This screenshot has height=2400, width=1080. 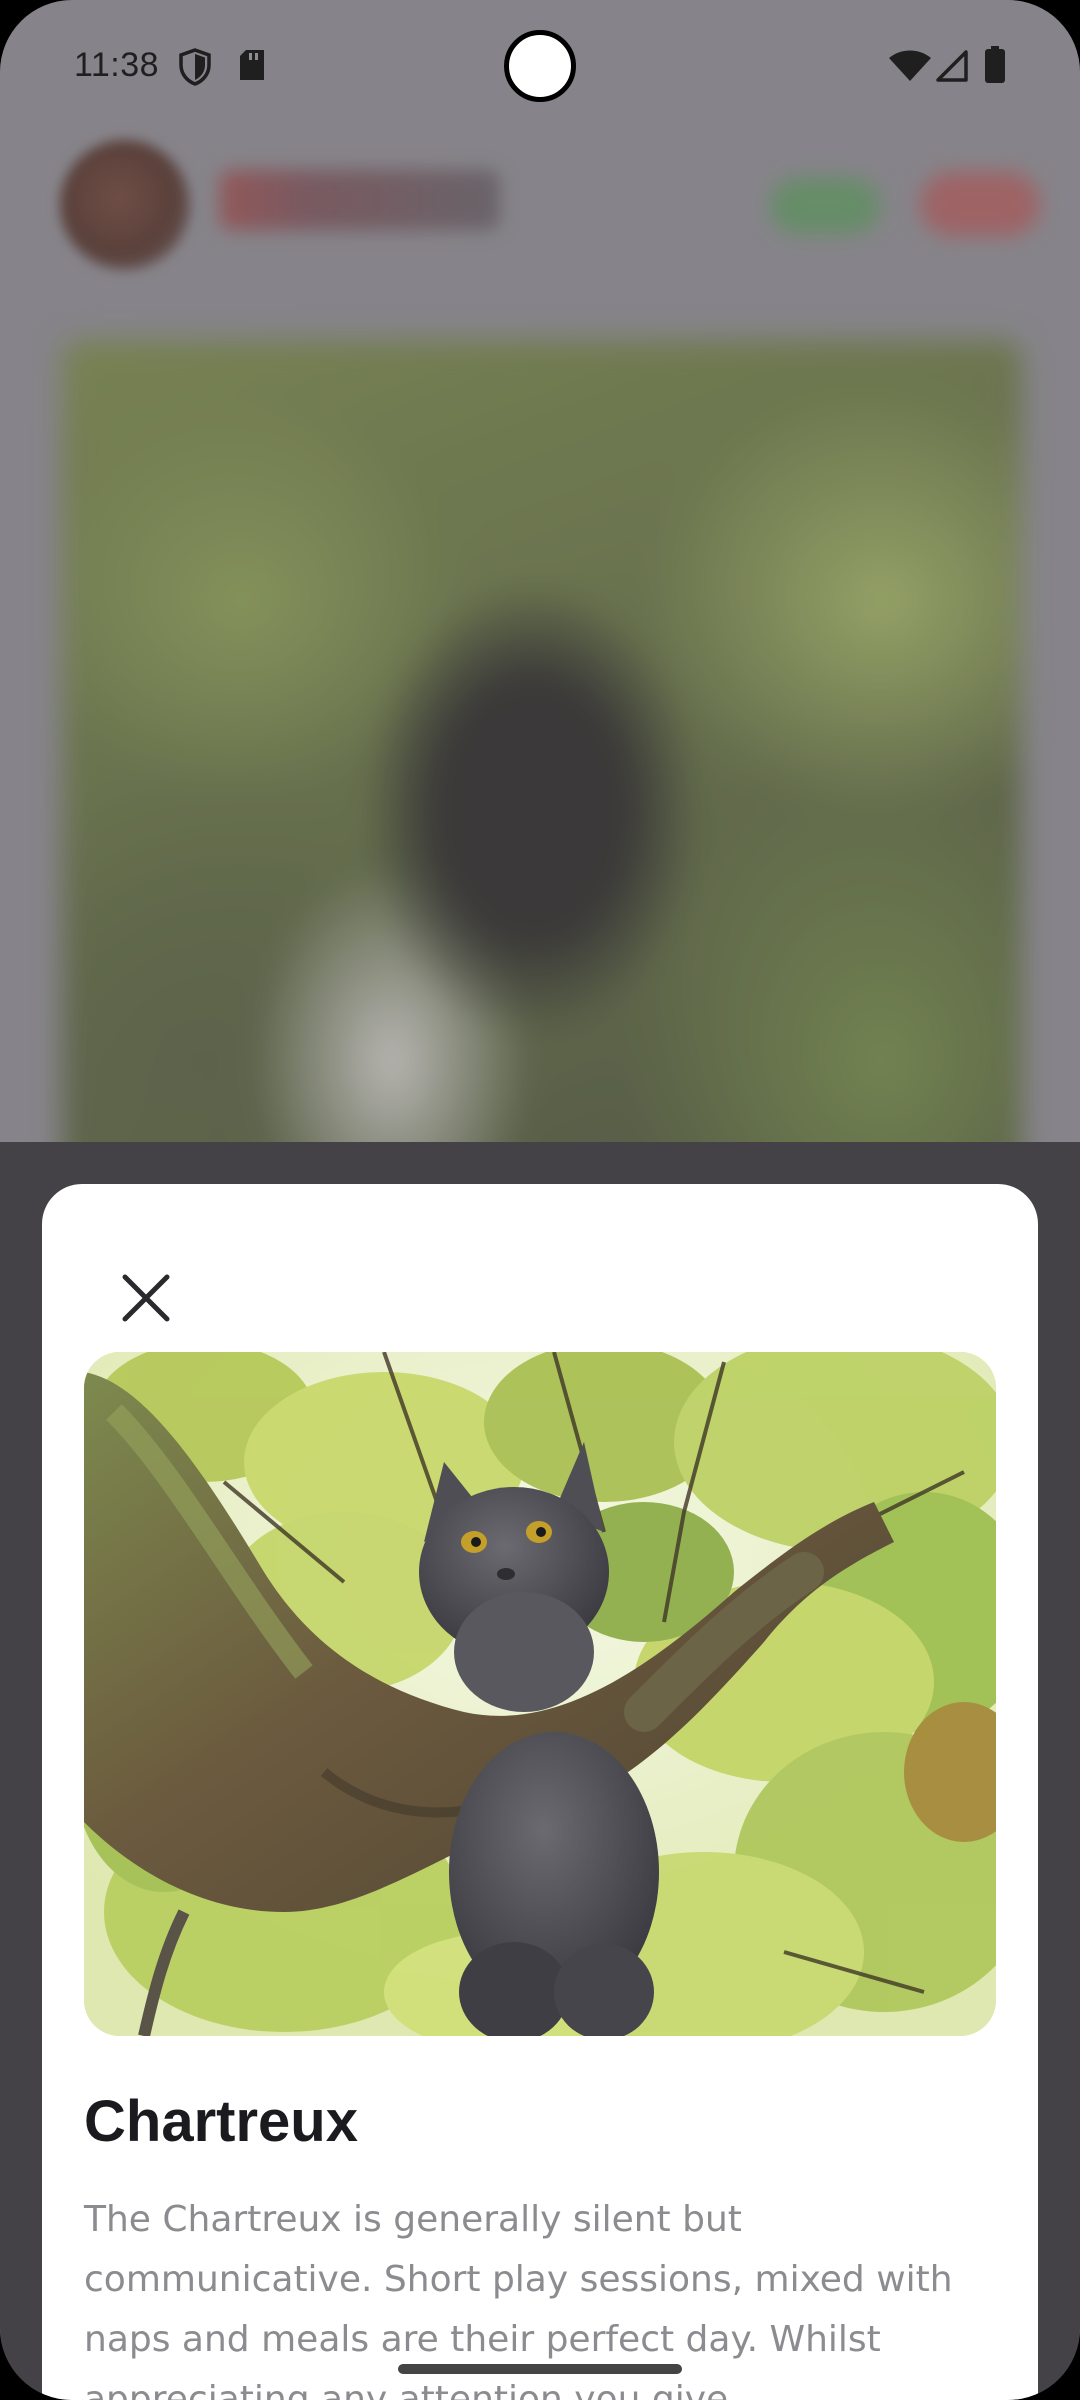 I want to click on status-time: 11:38, so click(x=117, y=65).